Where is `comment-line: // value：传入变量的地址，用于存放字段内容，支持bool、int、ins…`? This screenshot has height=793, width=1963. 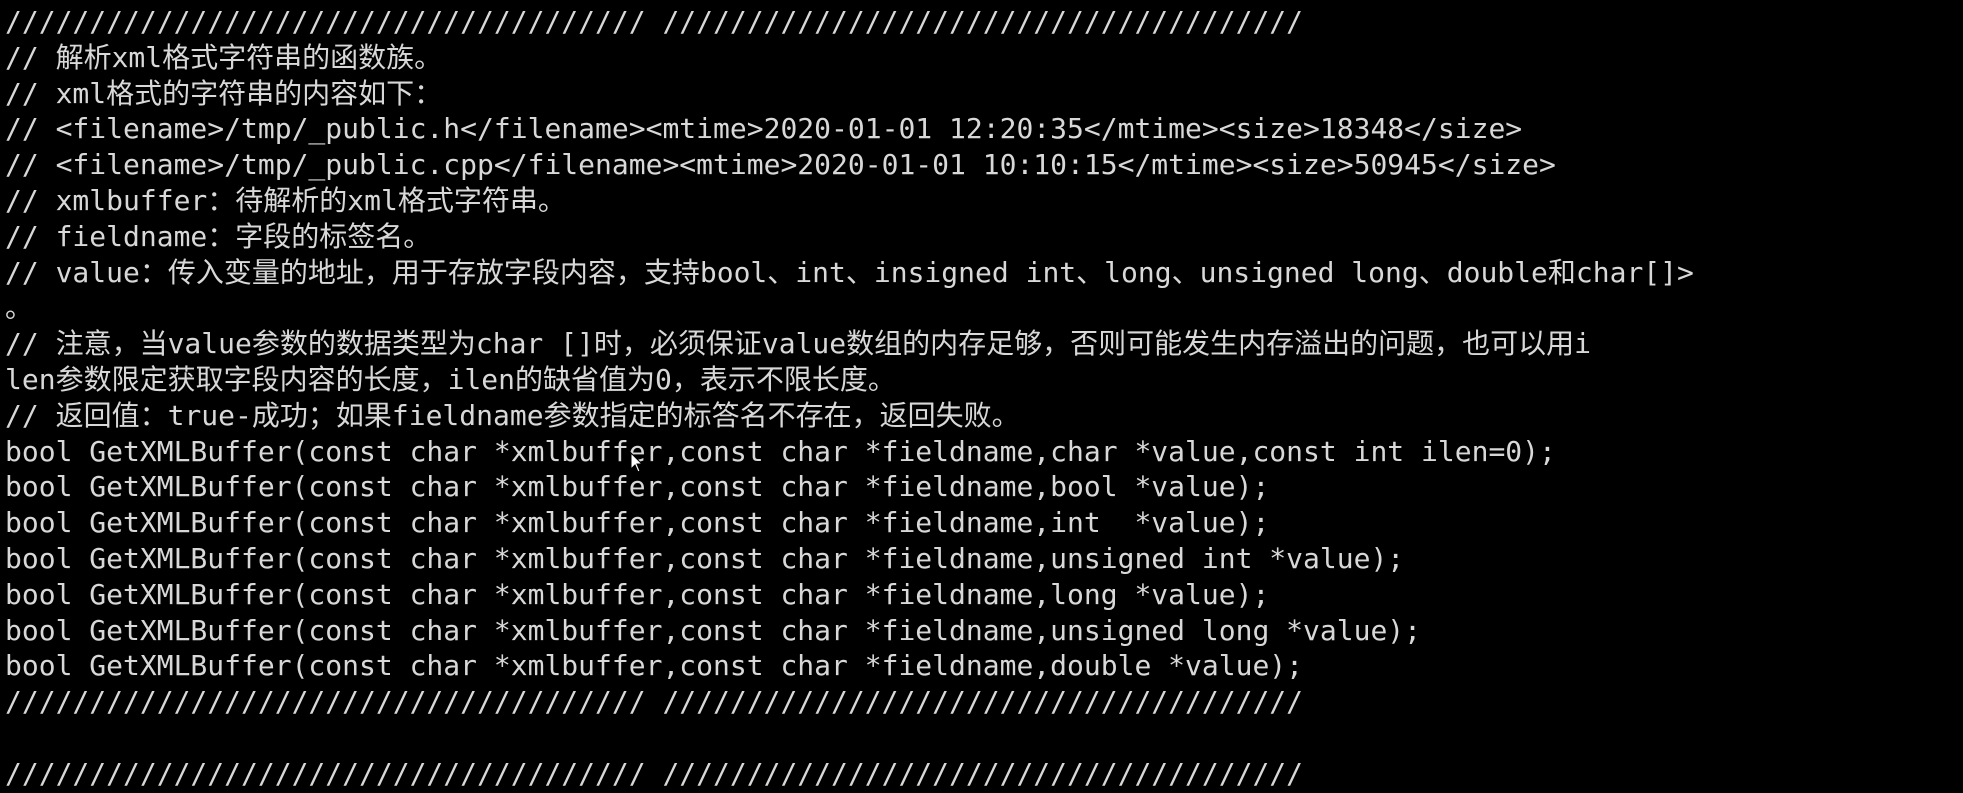 comment-line: // value：传入变量的地址，用于存放字段内容，支持bool、int、ins… is located at coordinates (849, 272).